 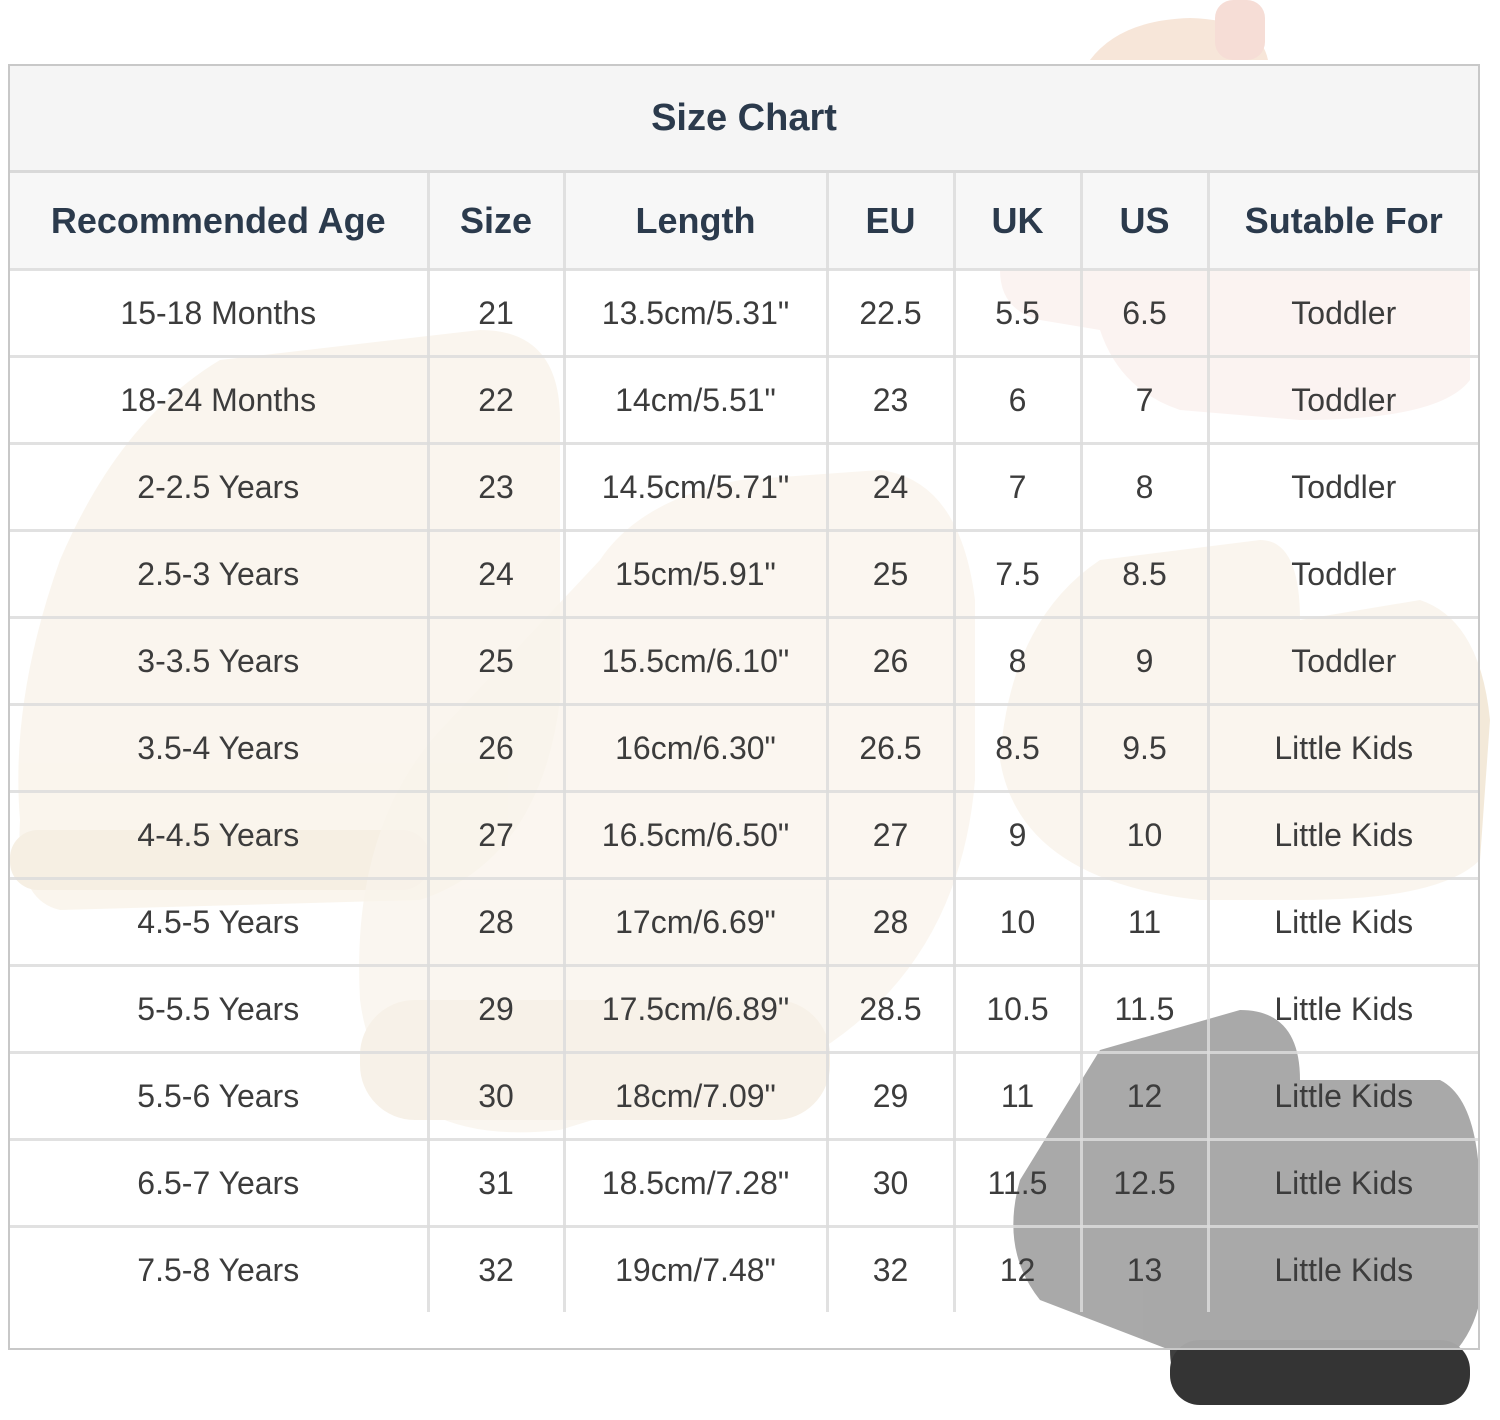 What do you see at coordinates (1144, 748) in the screenshot?
I see `table-cell: 9.5` at bounding box center [1144, 748].